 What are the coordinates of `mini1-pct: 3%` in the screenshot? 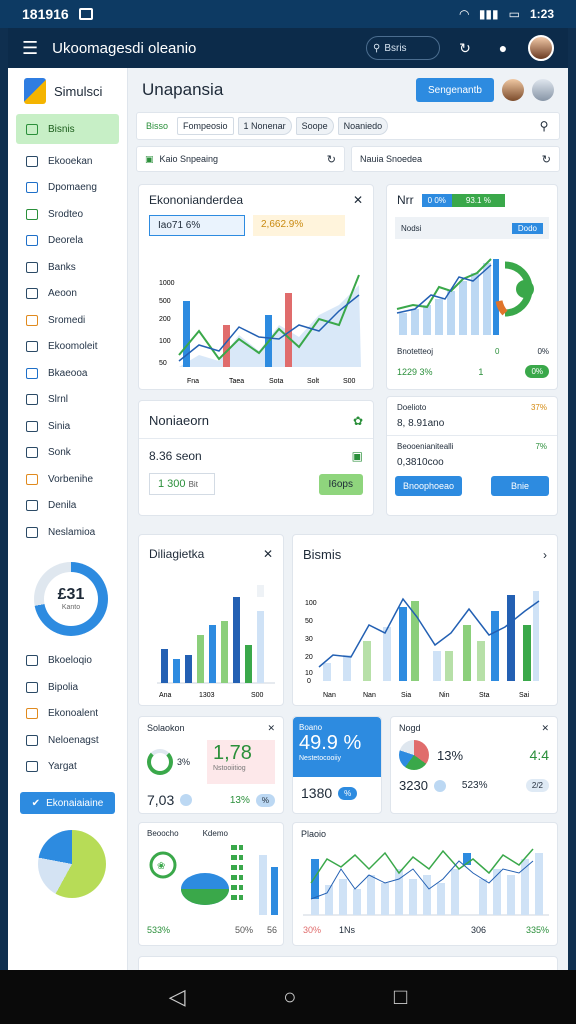 It's located at (184, 762).